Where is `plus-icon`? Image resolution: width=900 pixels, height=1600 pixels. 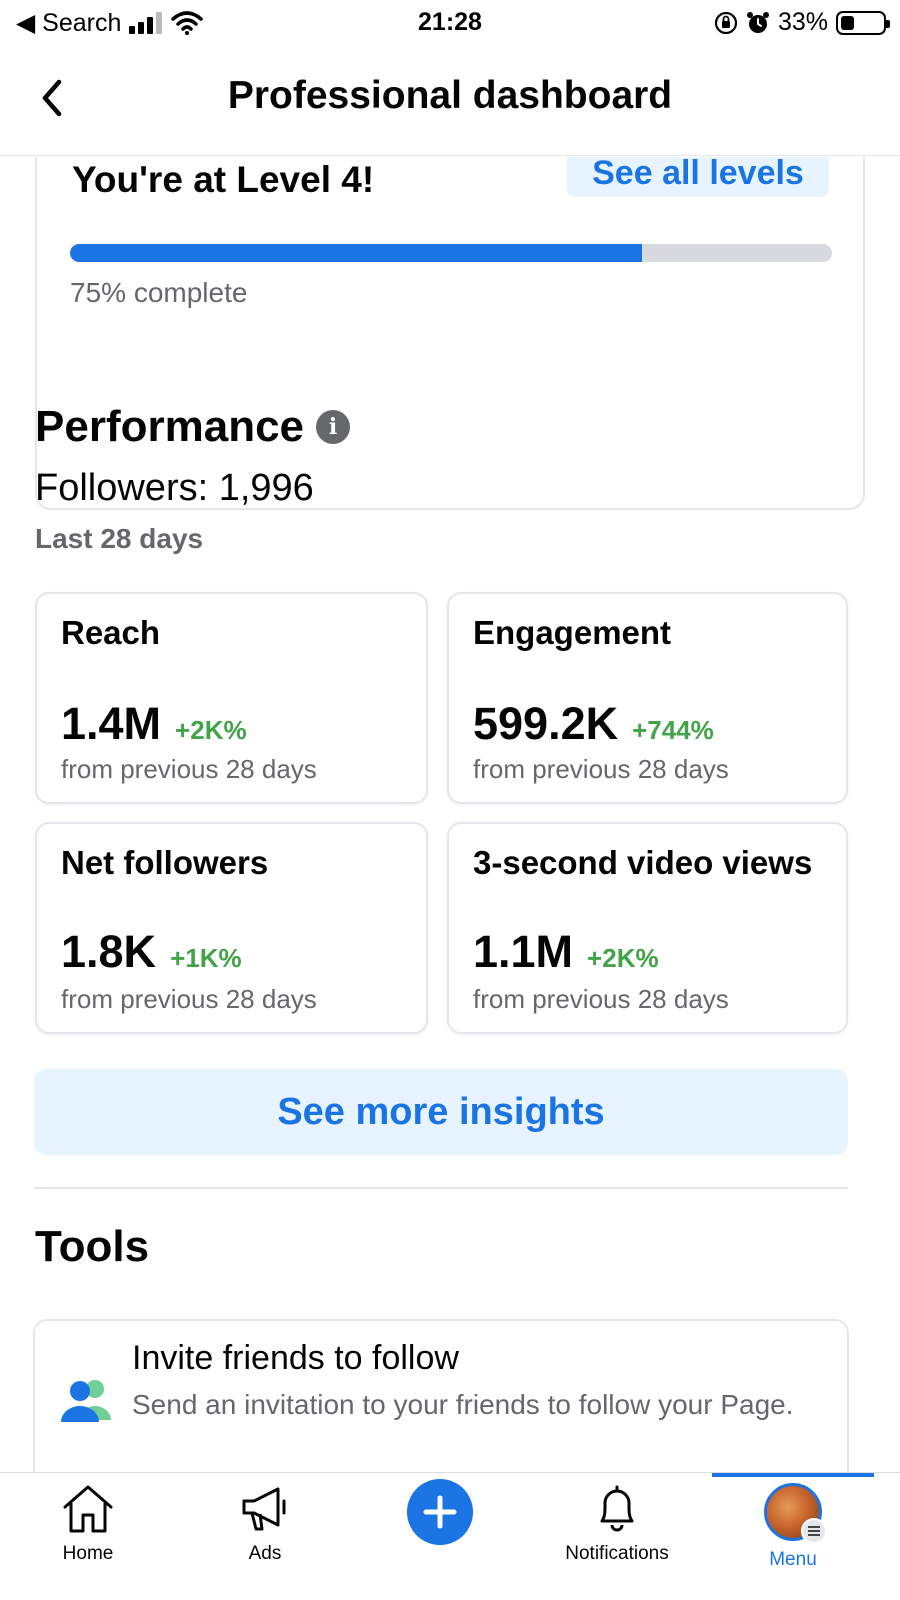 plus-icon is located at coordinates (440, 1512).